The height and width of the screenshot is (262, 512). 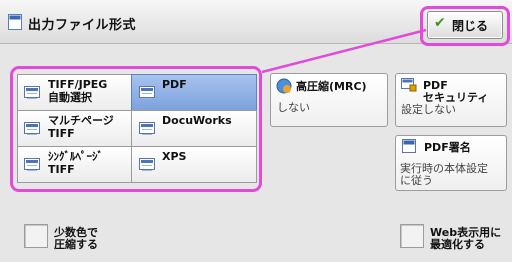 What do you see at coordinates (284, 86) in the screenshot?
I see `compression-icon` at bounding box center [284, 86].